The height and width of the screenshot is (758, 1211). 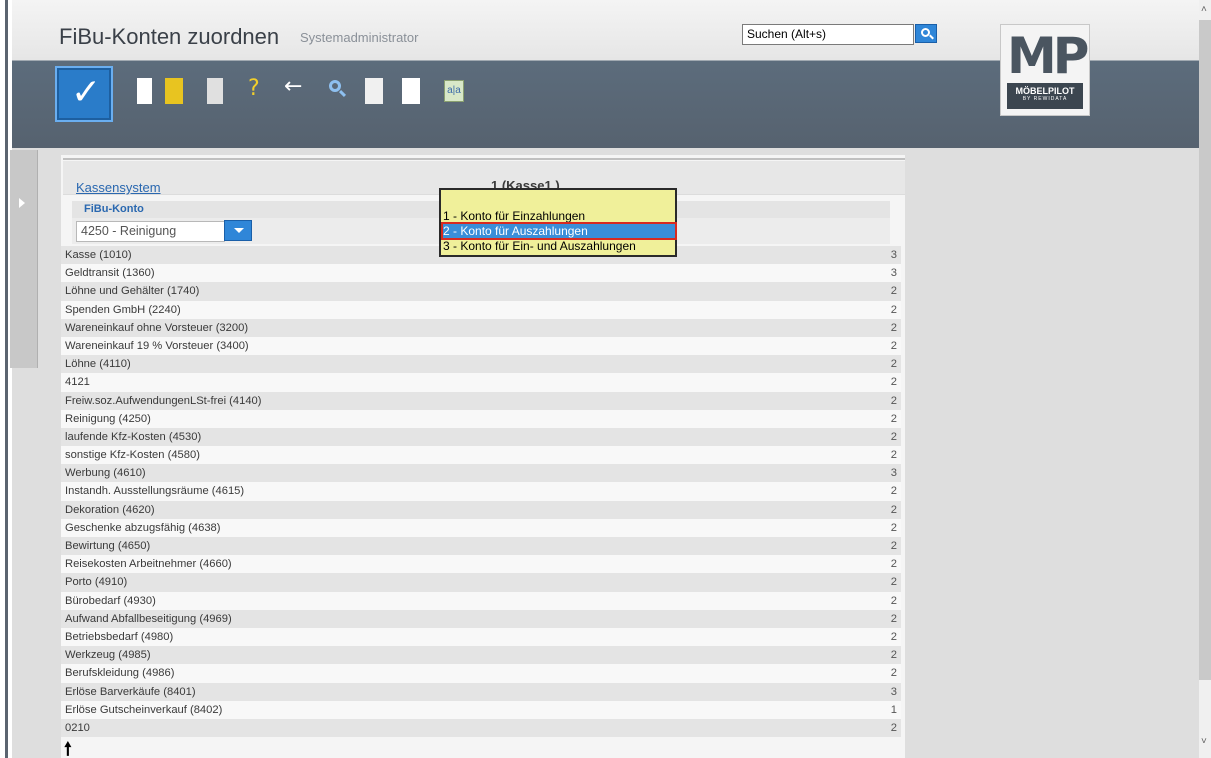 What do you see at coordinates (148, 564) in the screenshot?
I see `account-name: Reisekosten Arbeitnehmer (4660)` at bounding box center [148, 564].